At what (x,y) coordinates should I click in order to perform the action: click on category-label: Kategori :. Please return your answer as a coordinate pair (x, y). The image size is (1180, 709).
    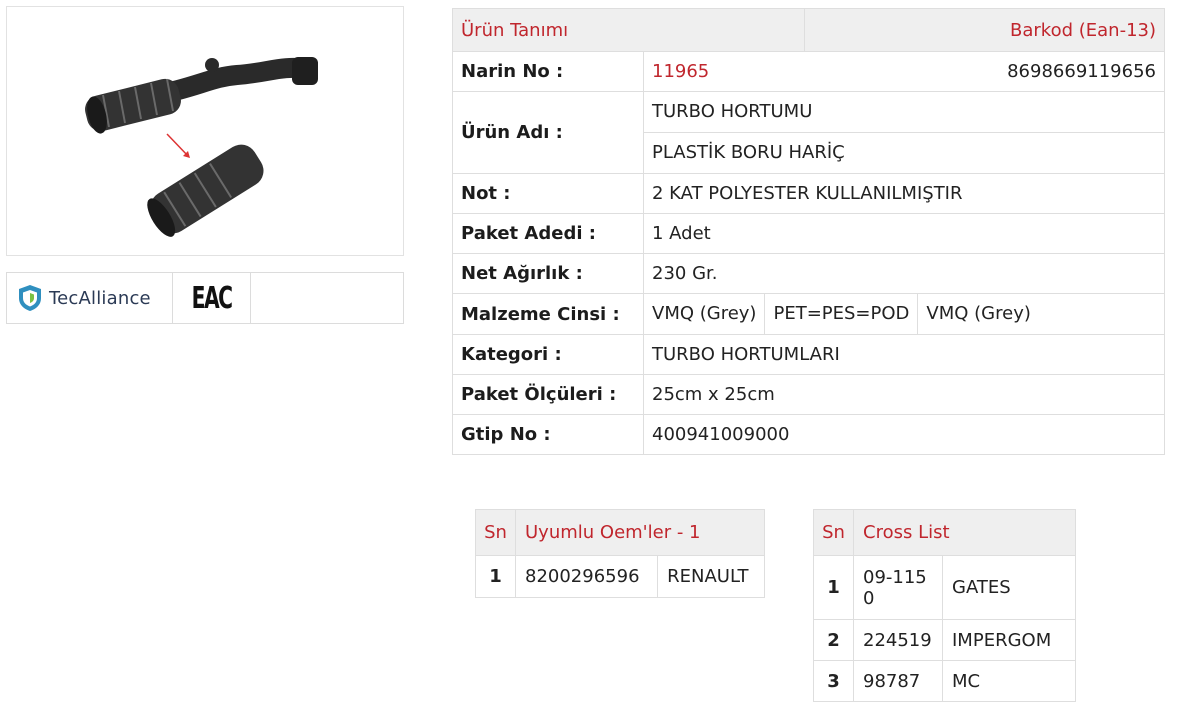
    Looking at the image, I should click on (548, 354).